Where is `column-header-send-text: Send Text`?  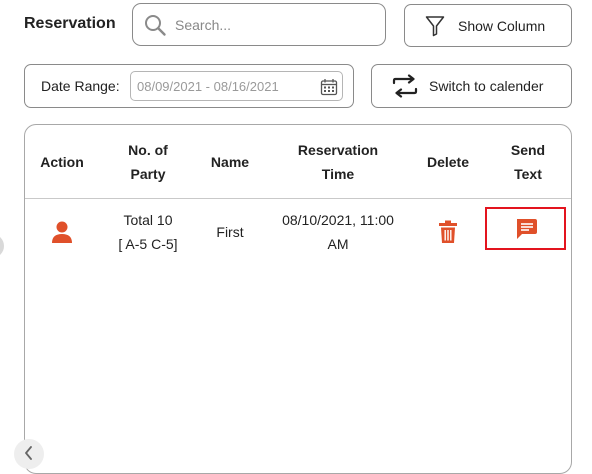
column-header-send-text: Send Text is located at coordinates (528, 161).